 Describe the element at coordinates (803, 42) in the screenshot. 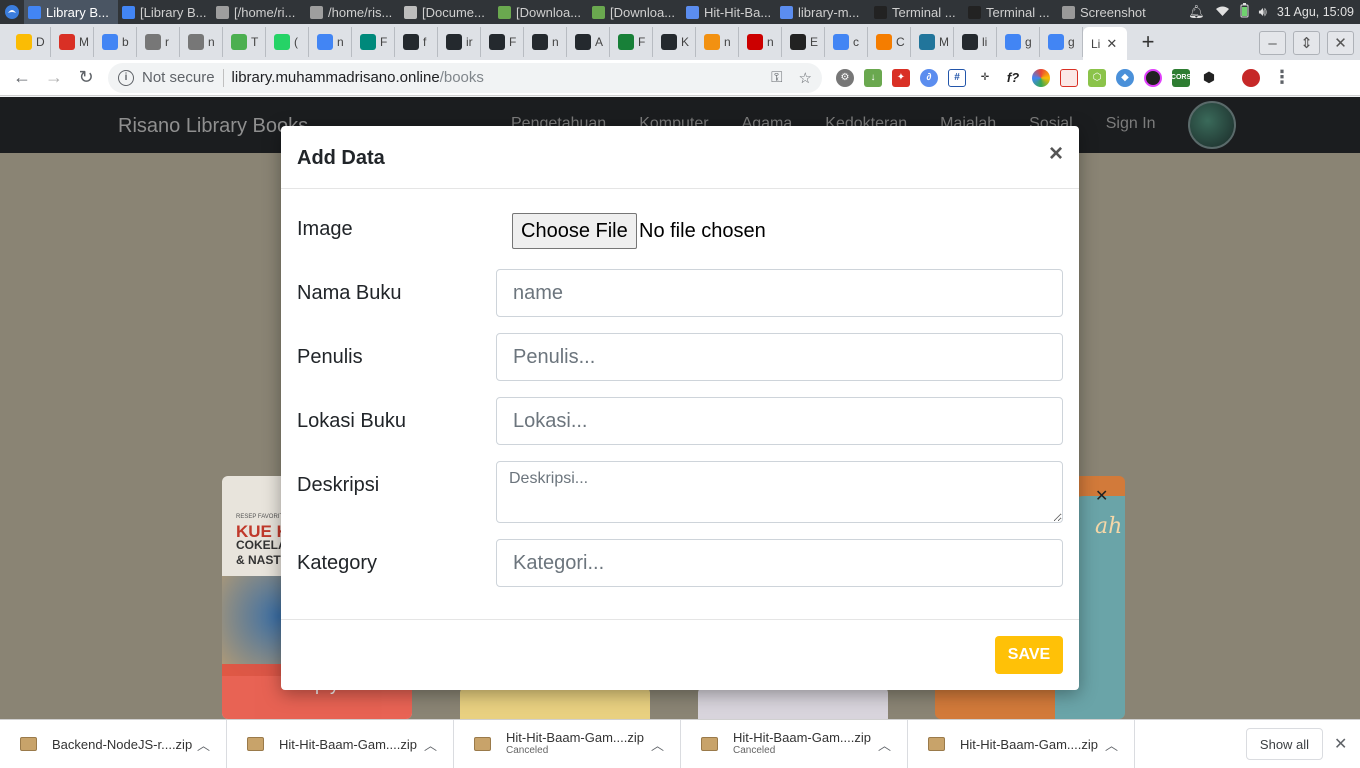

I see `browser-tab: E` at that location.